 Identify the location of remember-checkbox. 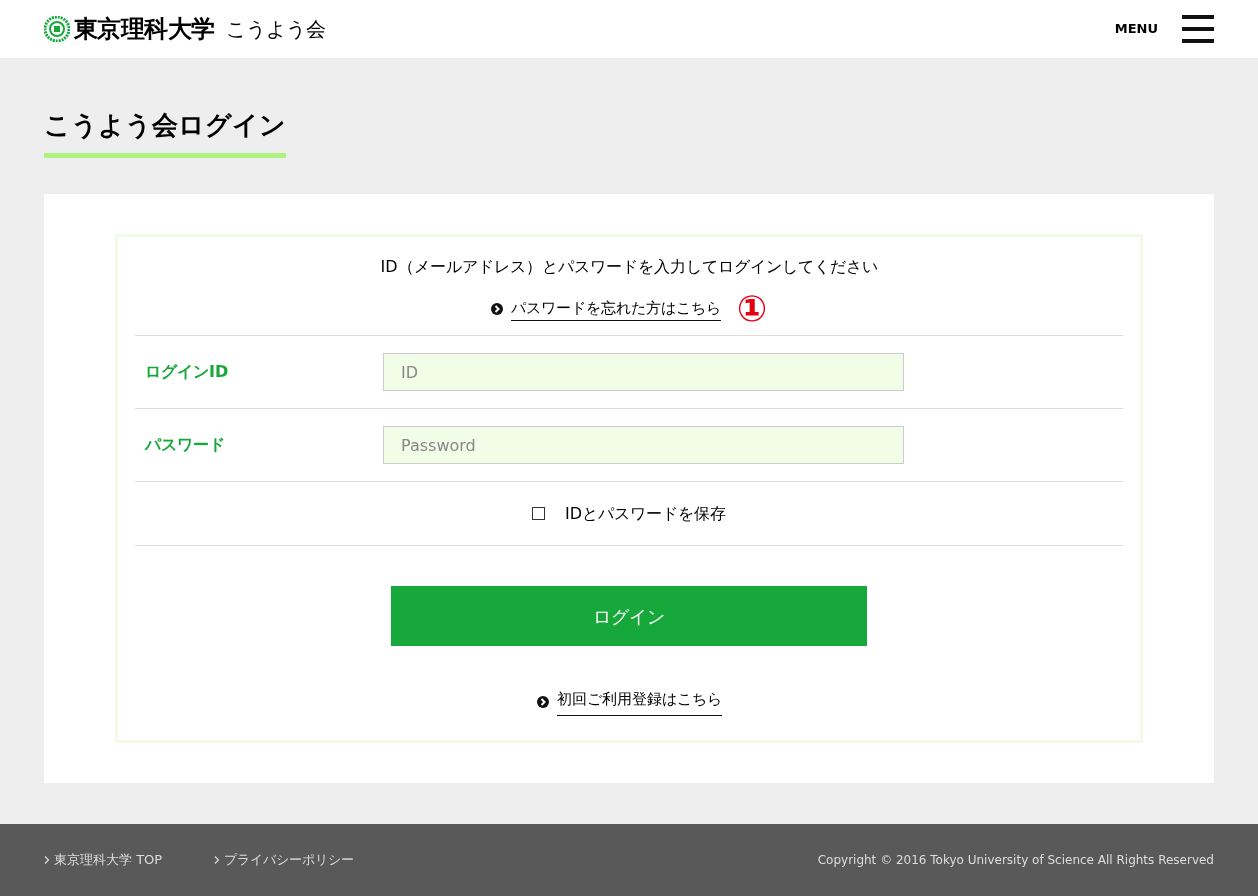
(538, 513).